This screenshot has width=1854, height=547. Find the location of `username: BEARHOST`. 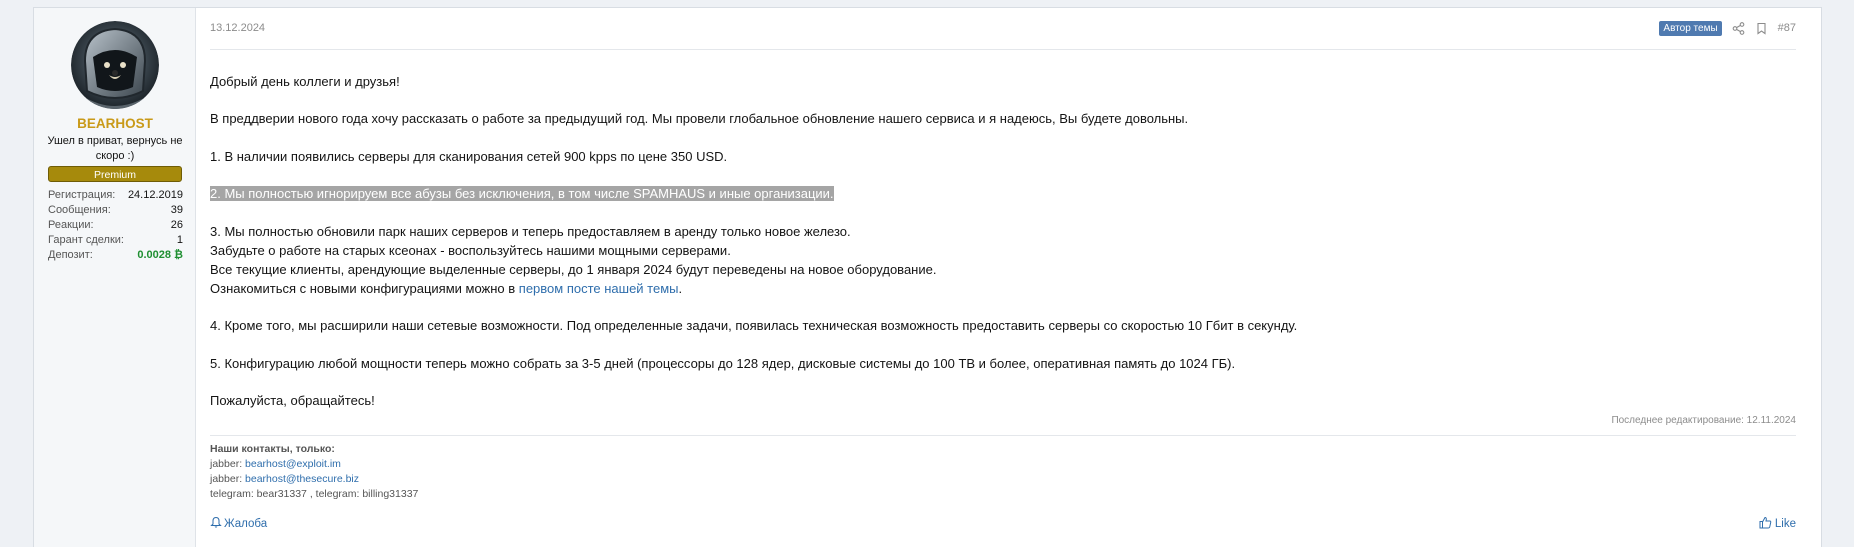

username: BEARHOST is located at coordinates (115, 123).